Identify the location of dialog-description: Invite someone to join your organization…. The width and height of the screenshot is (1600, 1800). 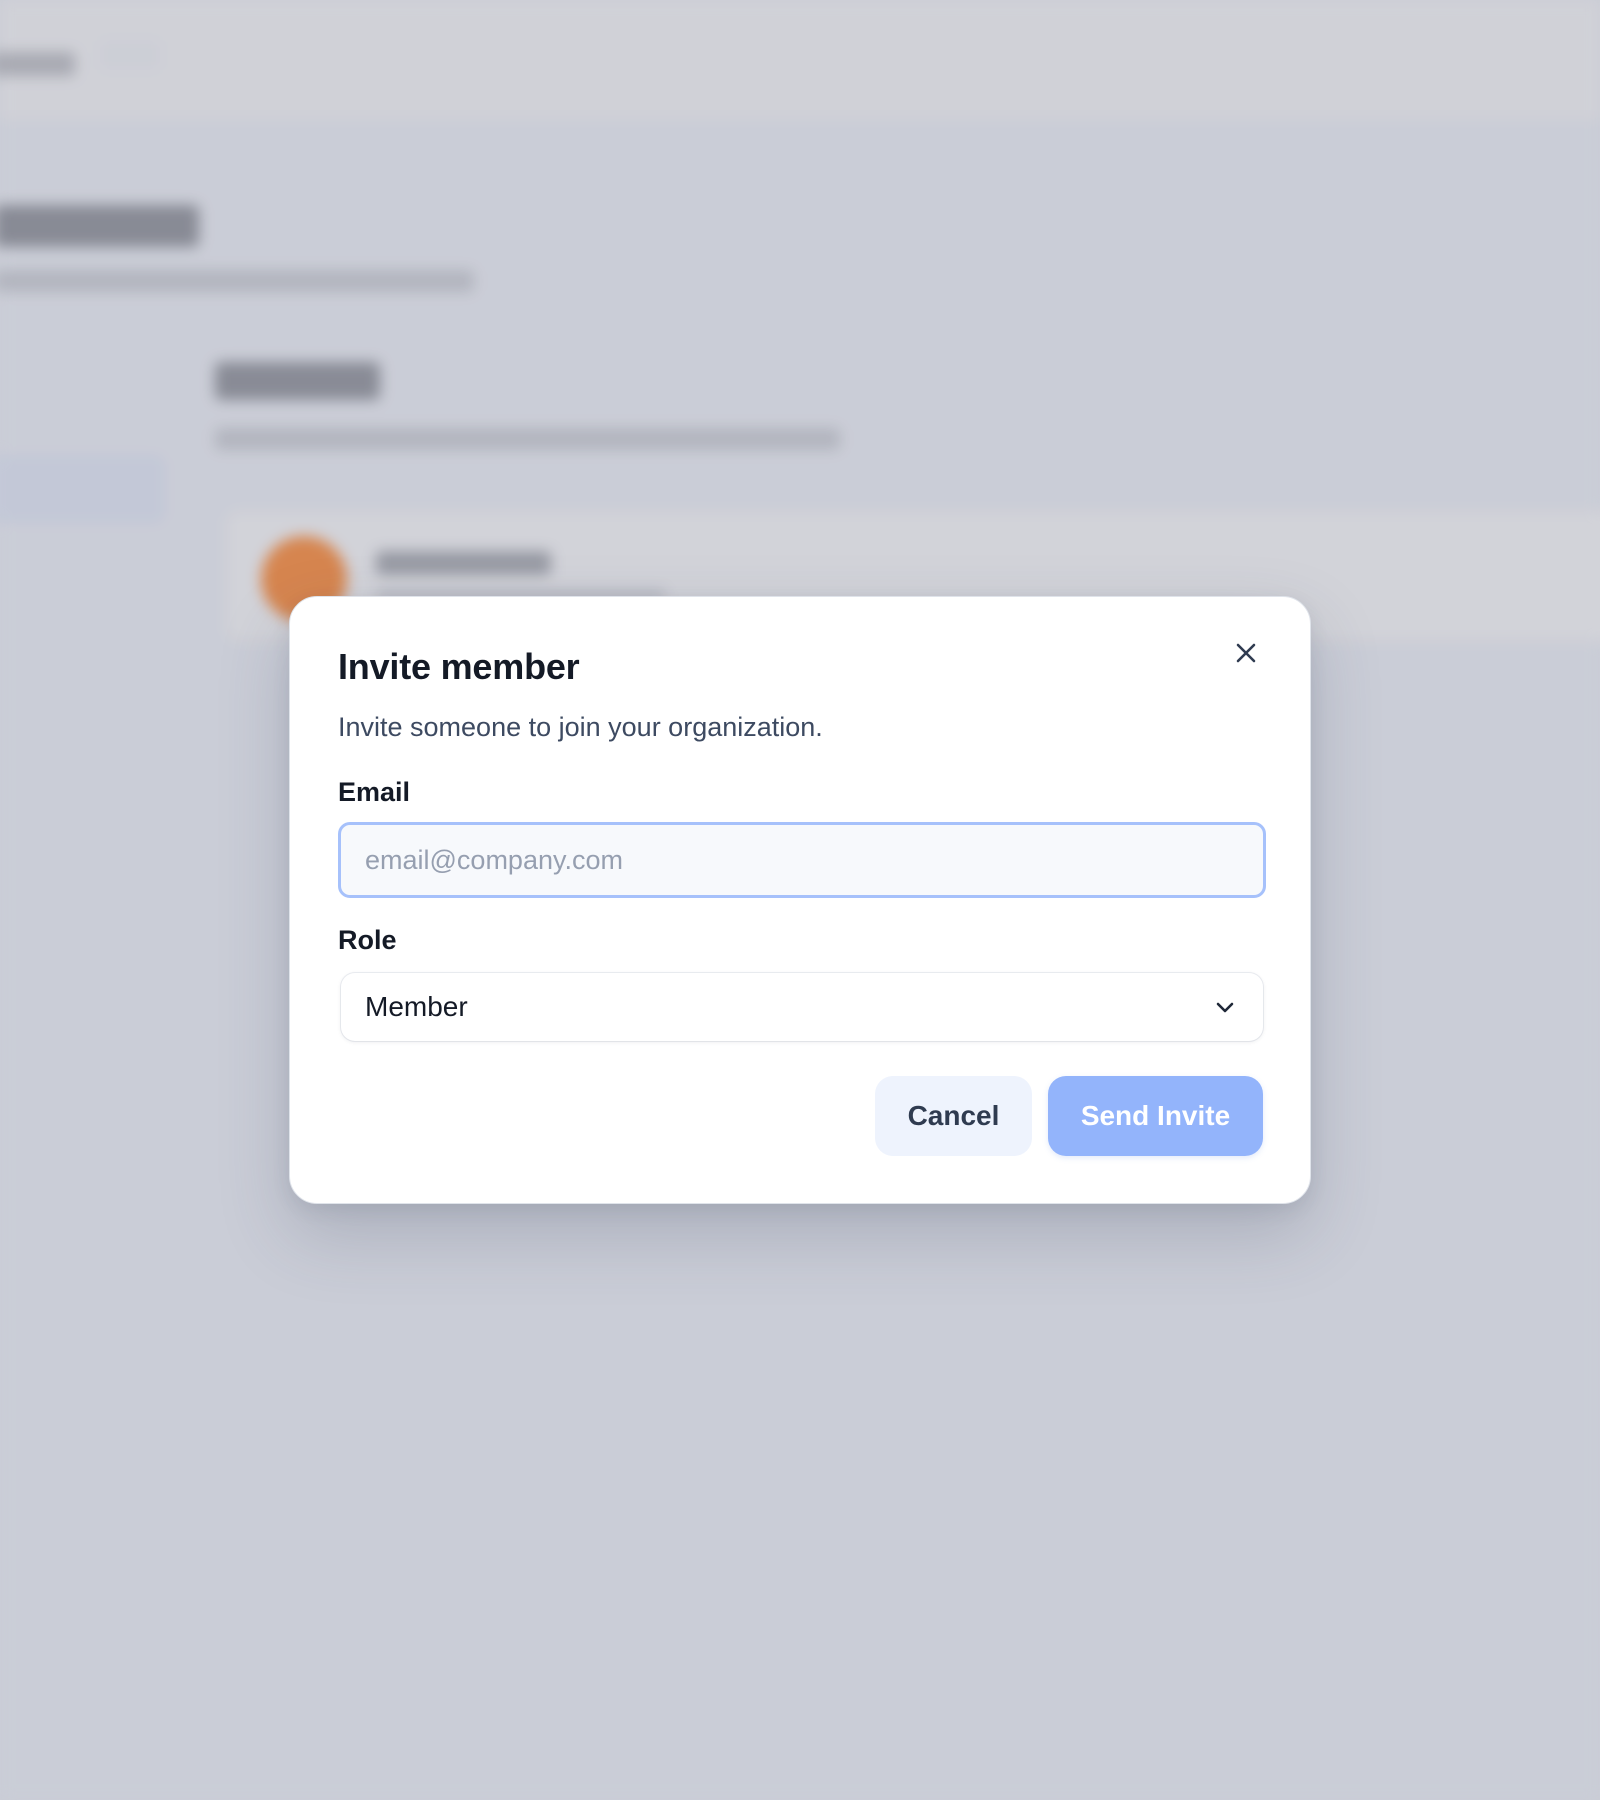
(580, 727).